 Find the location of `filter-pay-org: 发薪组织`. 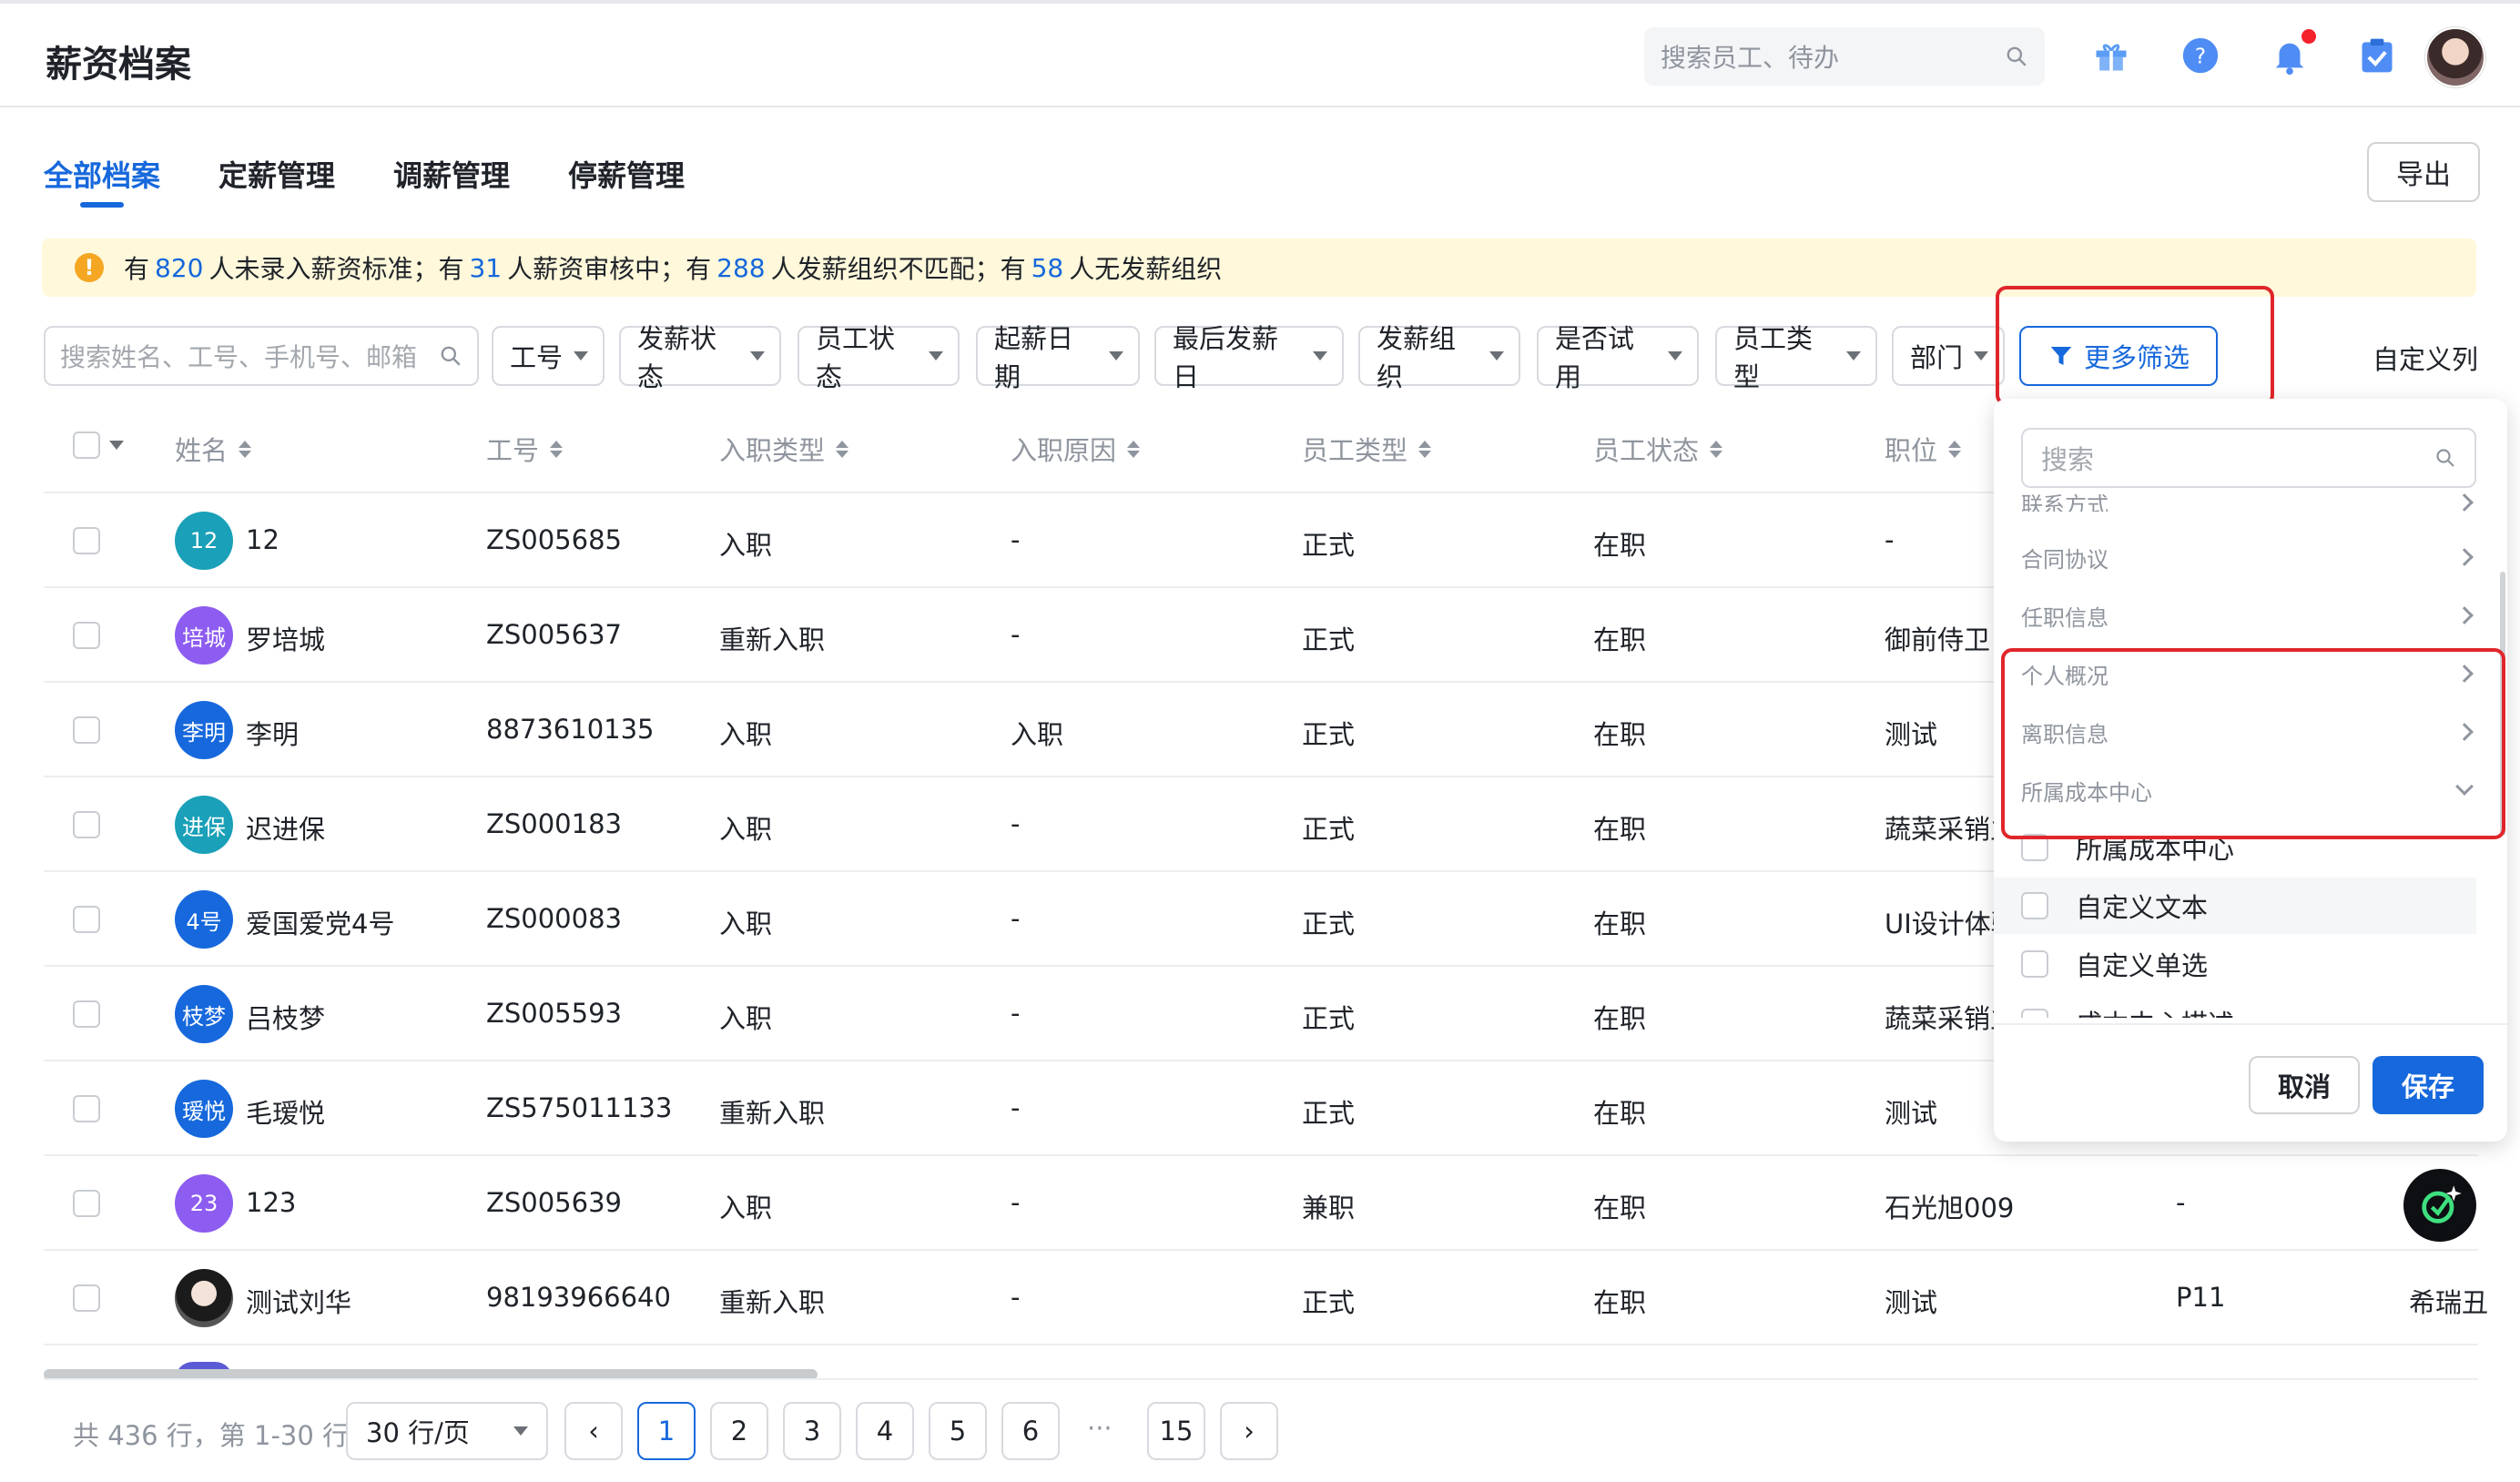

filter-pay-org: 发薪组织 is located at coordinates (1439, 357).